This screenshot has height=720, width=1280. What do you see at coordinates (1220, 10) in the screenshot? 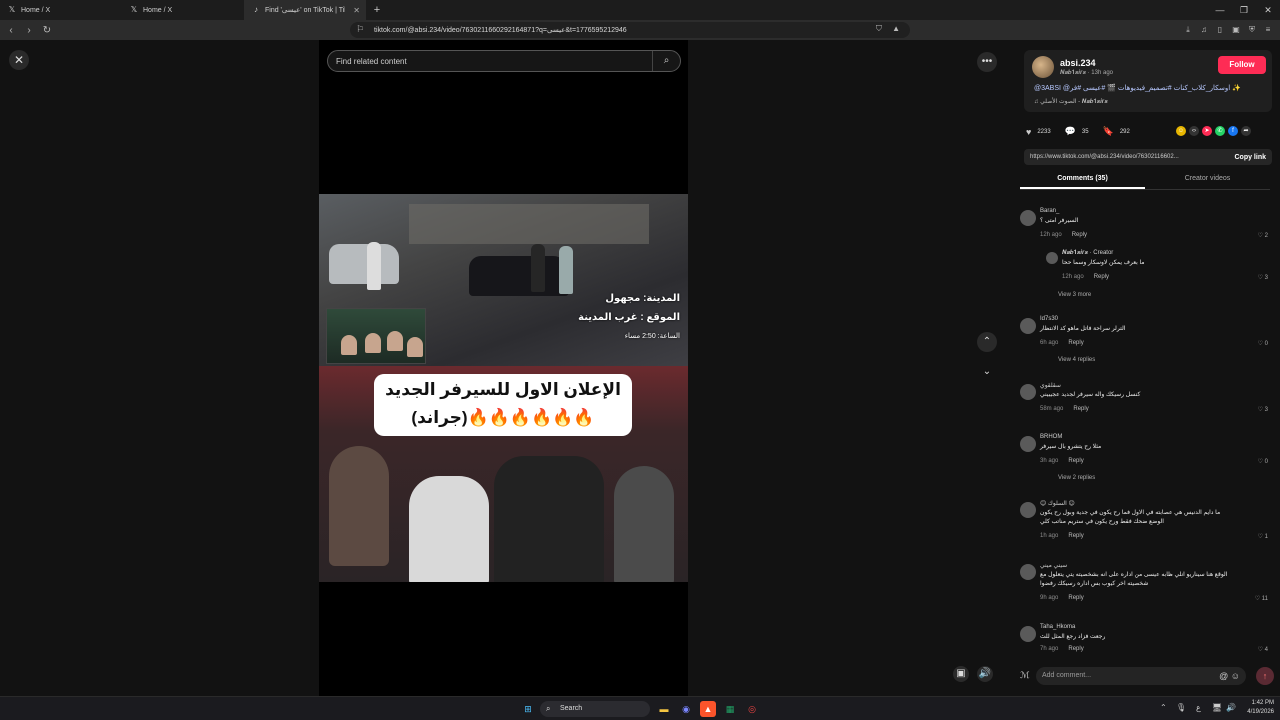
I see `minimize-icon: —` at bounding box center [1220, 10].